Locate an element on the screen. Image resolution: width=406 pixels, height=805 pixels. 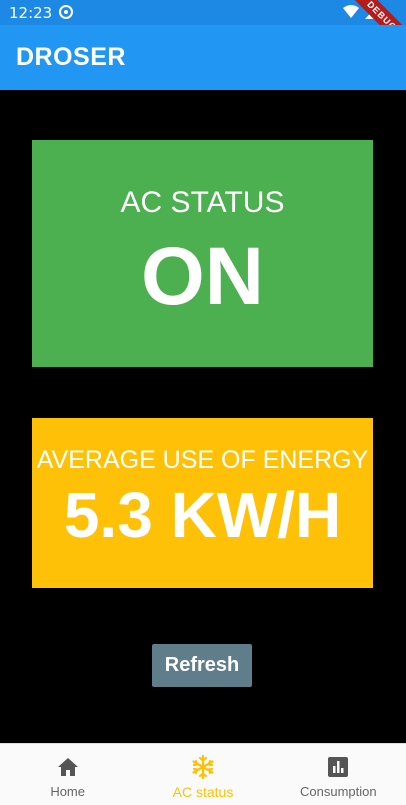
nav-item-consumption: Consumption is located at coordinates (338, 774).